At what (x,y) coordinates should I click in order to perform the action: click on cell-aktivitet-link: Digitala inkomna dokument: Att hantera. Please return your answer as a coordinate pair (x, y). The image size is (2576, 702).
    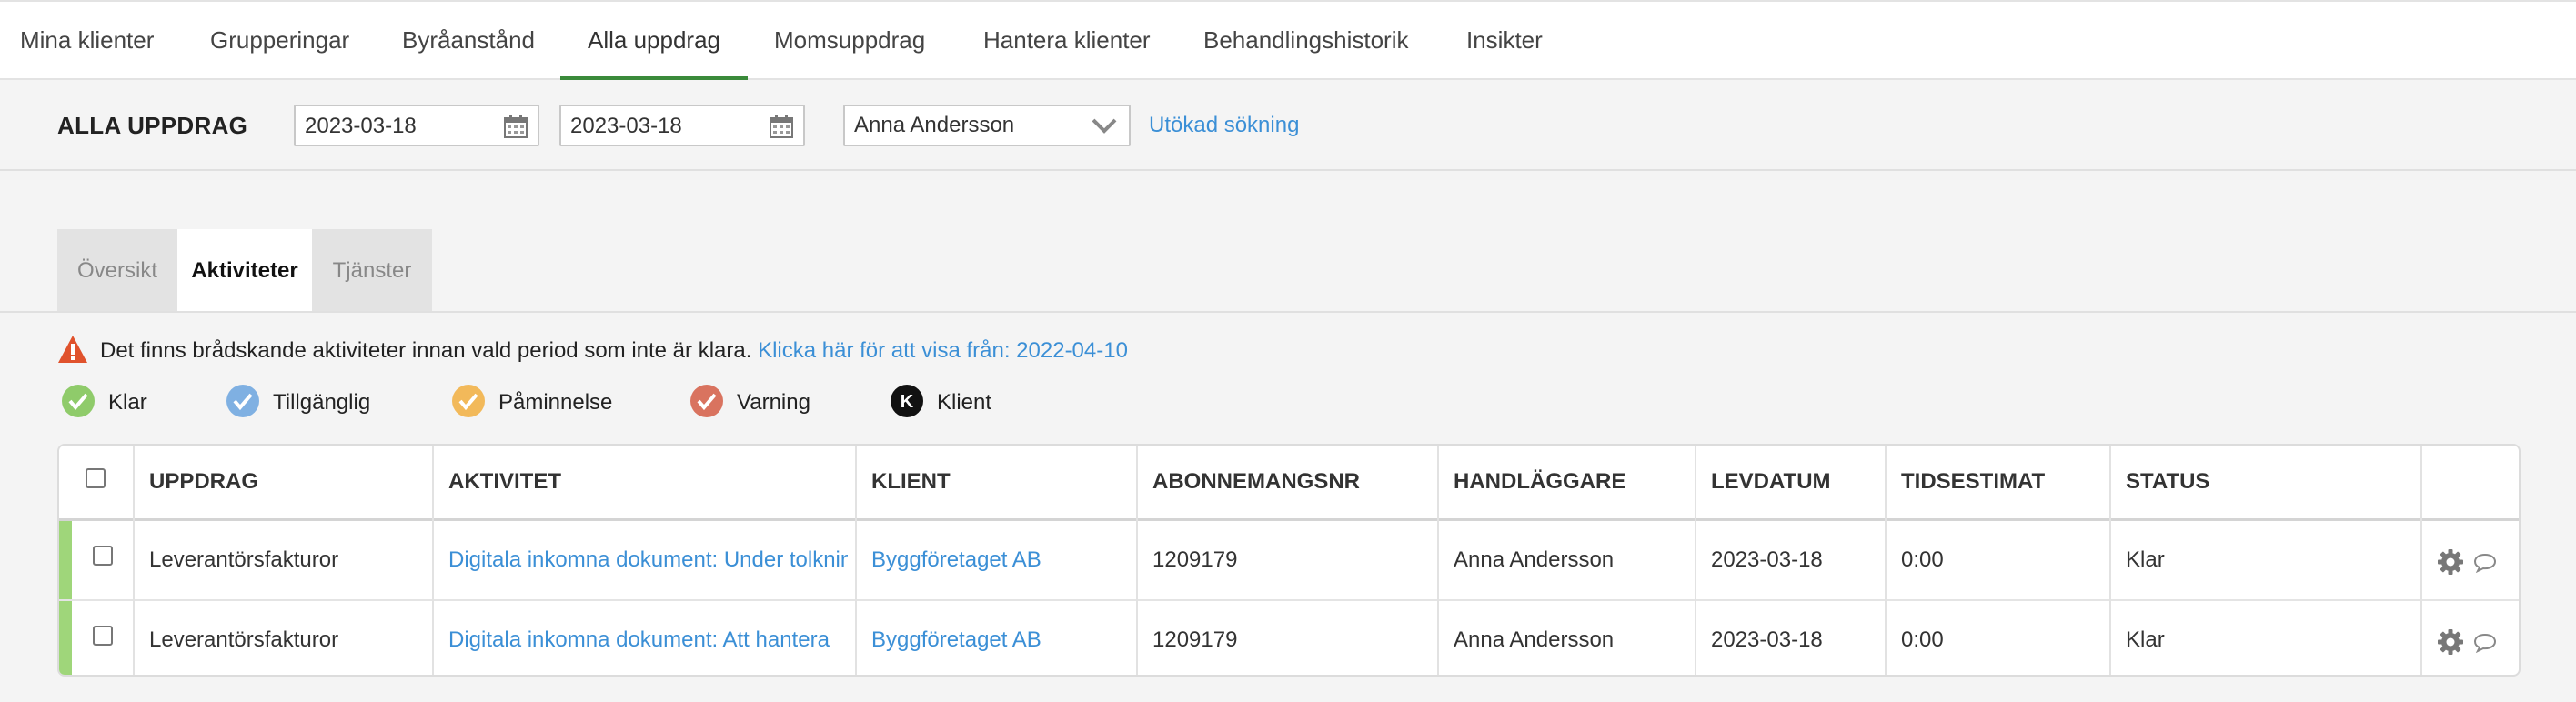
    Looking at the image, I should click on (640, 638).